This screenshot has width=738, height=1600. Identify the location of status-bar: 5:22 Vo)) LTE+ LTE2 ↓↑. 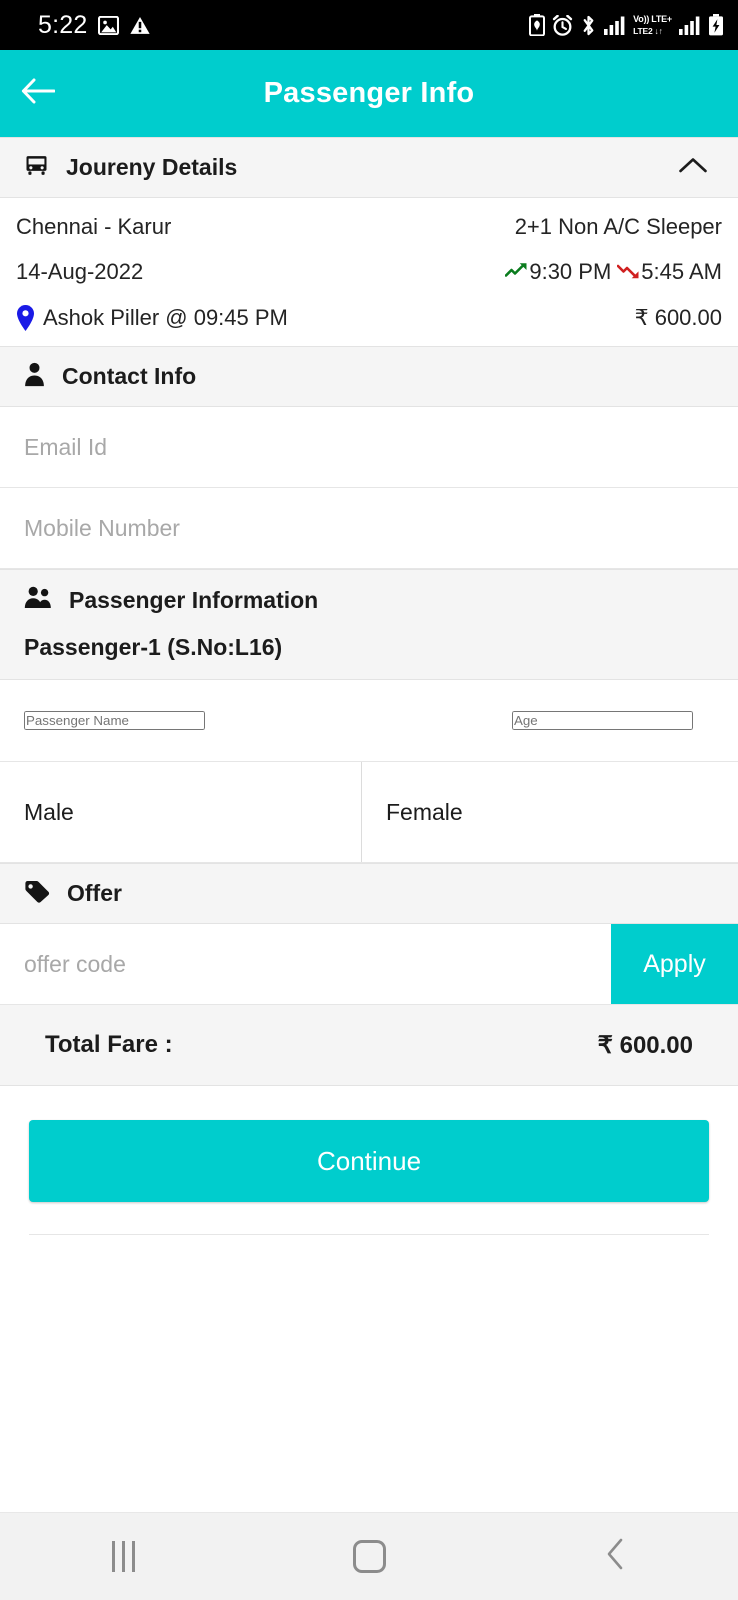
(369, 25).